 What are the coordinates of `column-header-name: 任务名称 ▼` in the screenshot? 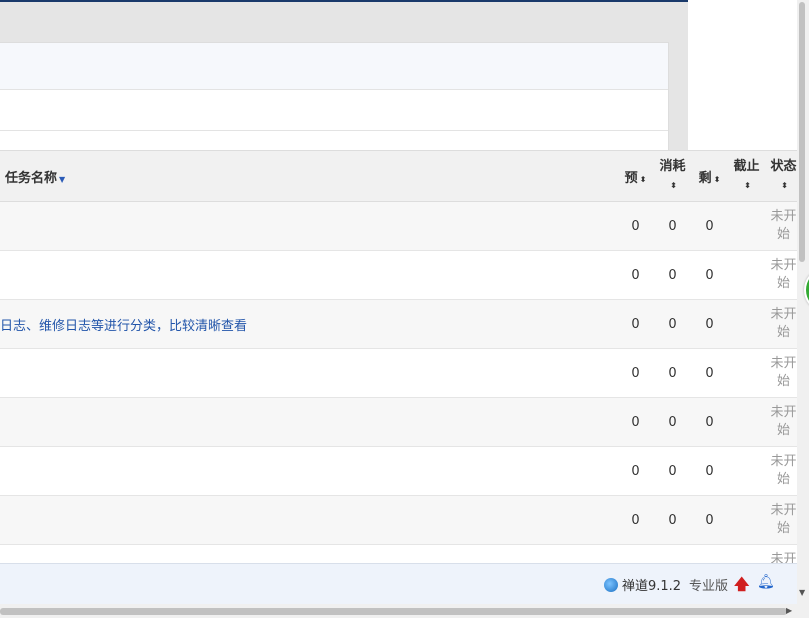 It's located at (308, 176).